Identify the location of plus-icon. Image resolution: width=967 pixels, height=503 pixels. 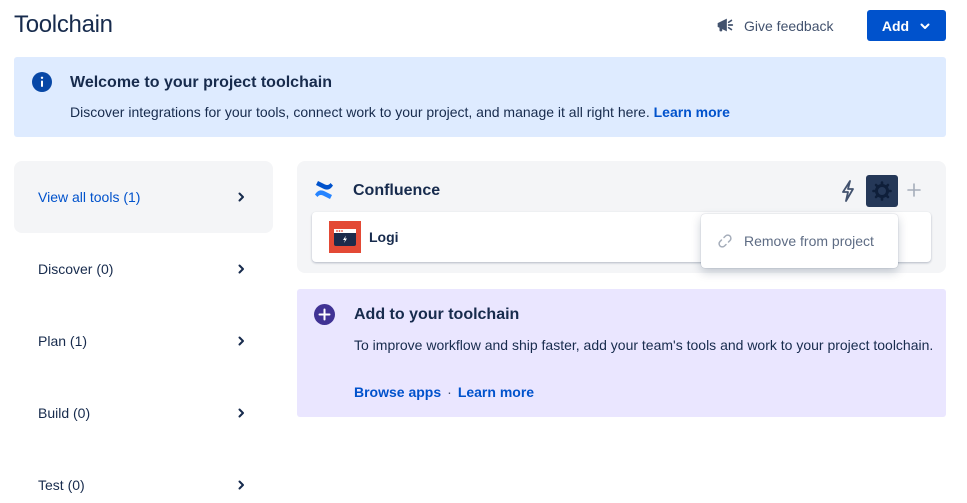
(914, 190).